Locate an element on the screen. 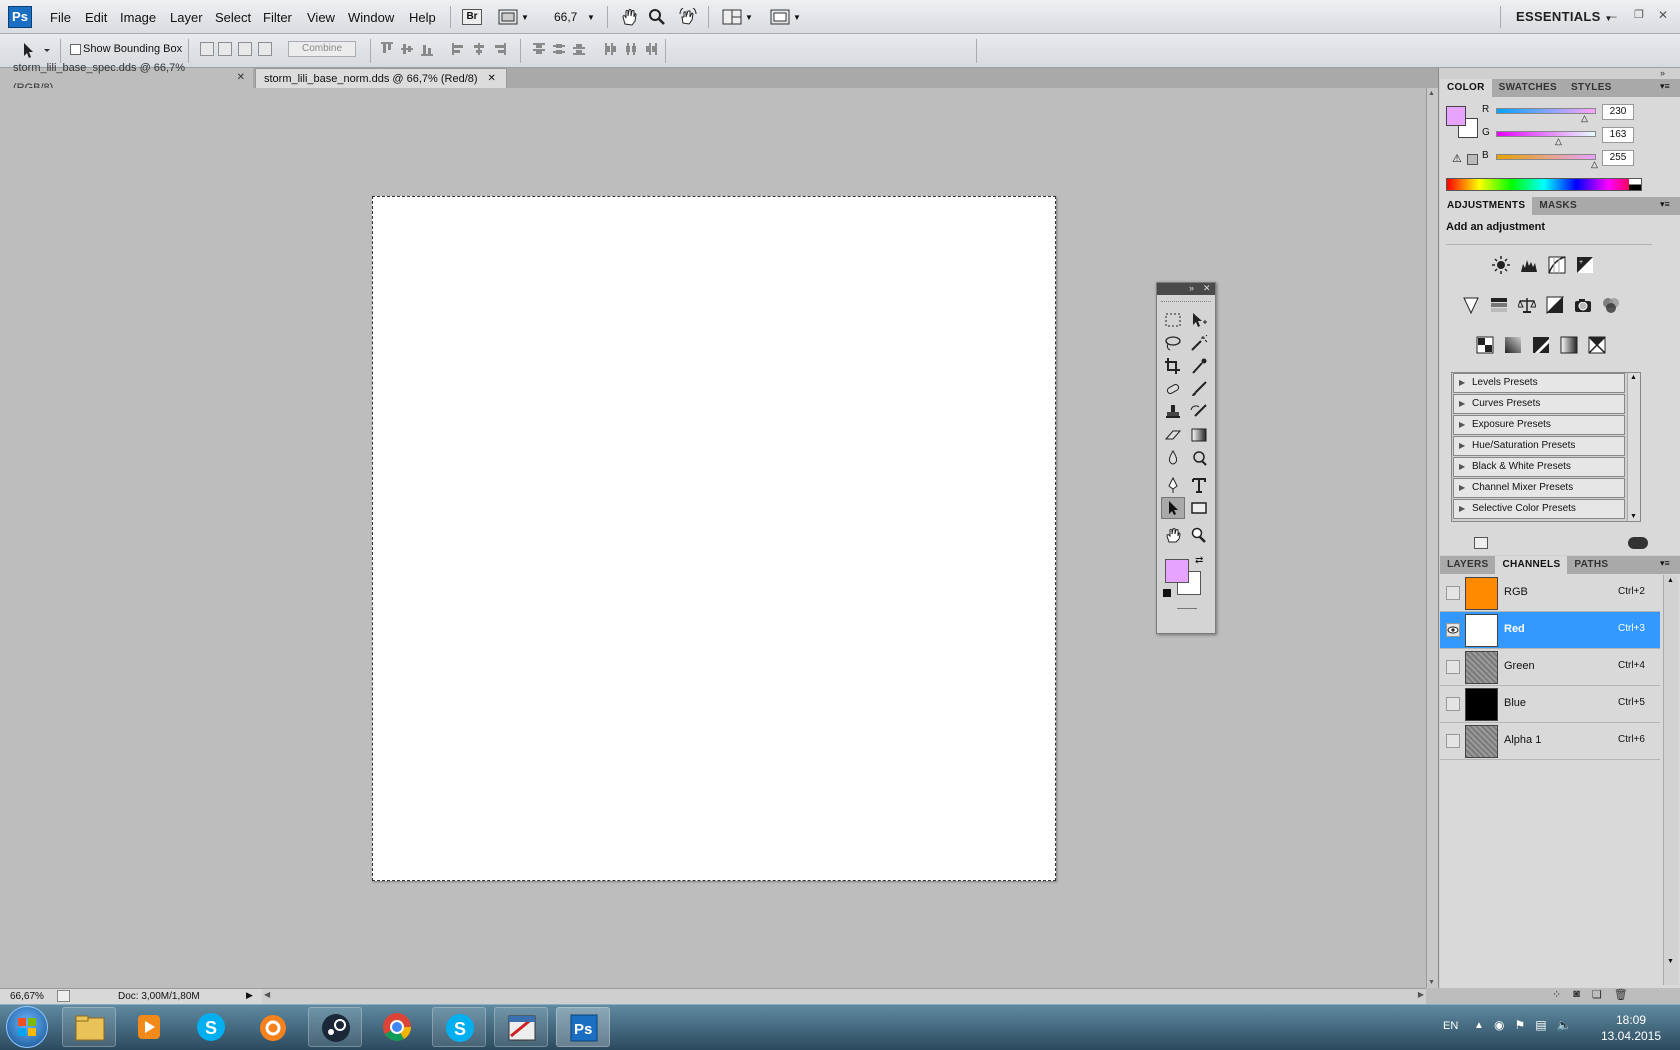 Image resolution: width=1680 pixels, height=1050 pixels. show-bounding-box-checkbox is located at coordinates (75, 49).